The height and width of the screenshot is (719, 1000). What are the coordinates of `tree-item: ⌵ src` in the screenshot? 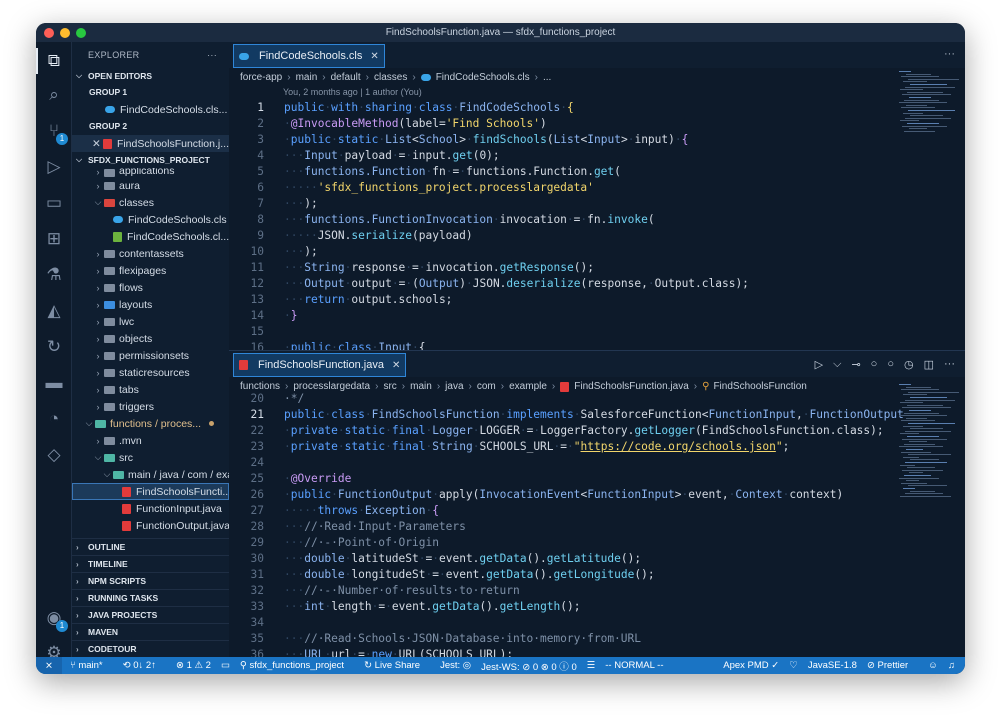 It's located at (150, 457).